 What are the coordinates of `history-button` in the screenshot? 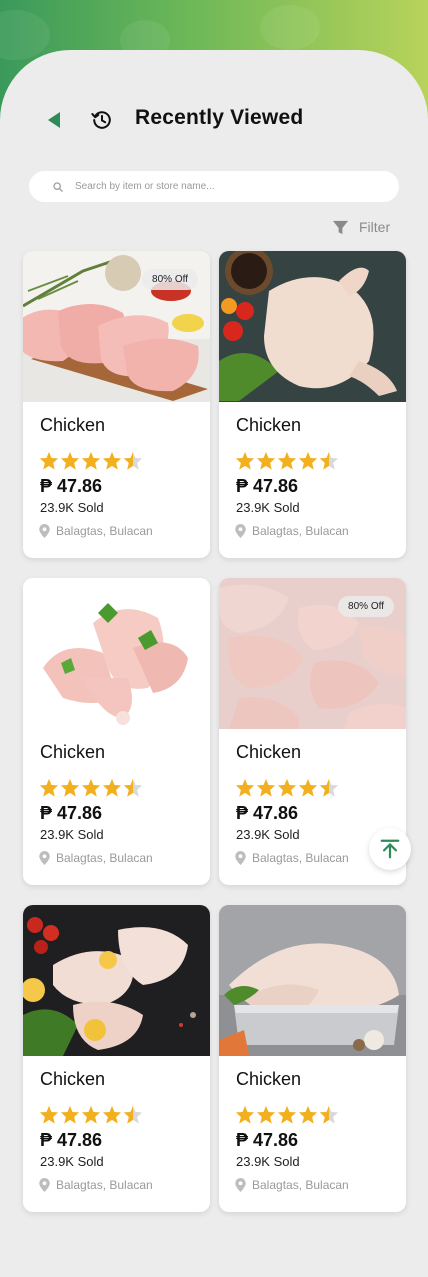 It's located at (102, 120).